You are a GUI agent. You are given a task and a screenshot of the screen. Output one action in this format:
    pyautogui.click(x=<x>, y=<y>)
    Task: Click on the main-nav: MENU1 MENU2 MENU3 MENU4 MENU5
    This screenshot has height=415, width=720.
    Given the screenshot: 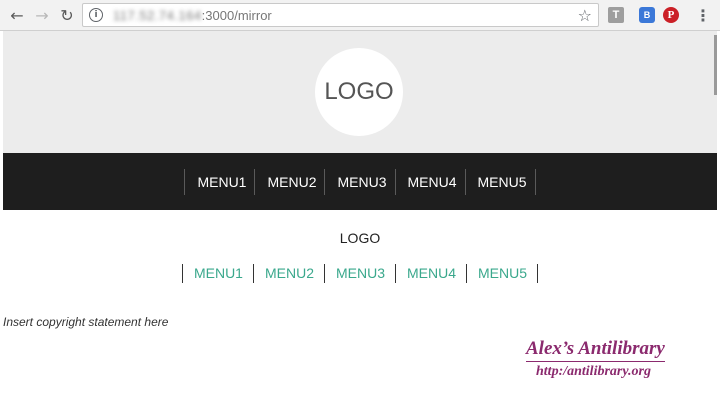 What is the action you would take?
    pyautogui.click(x=360, y=181)
    